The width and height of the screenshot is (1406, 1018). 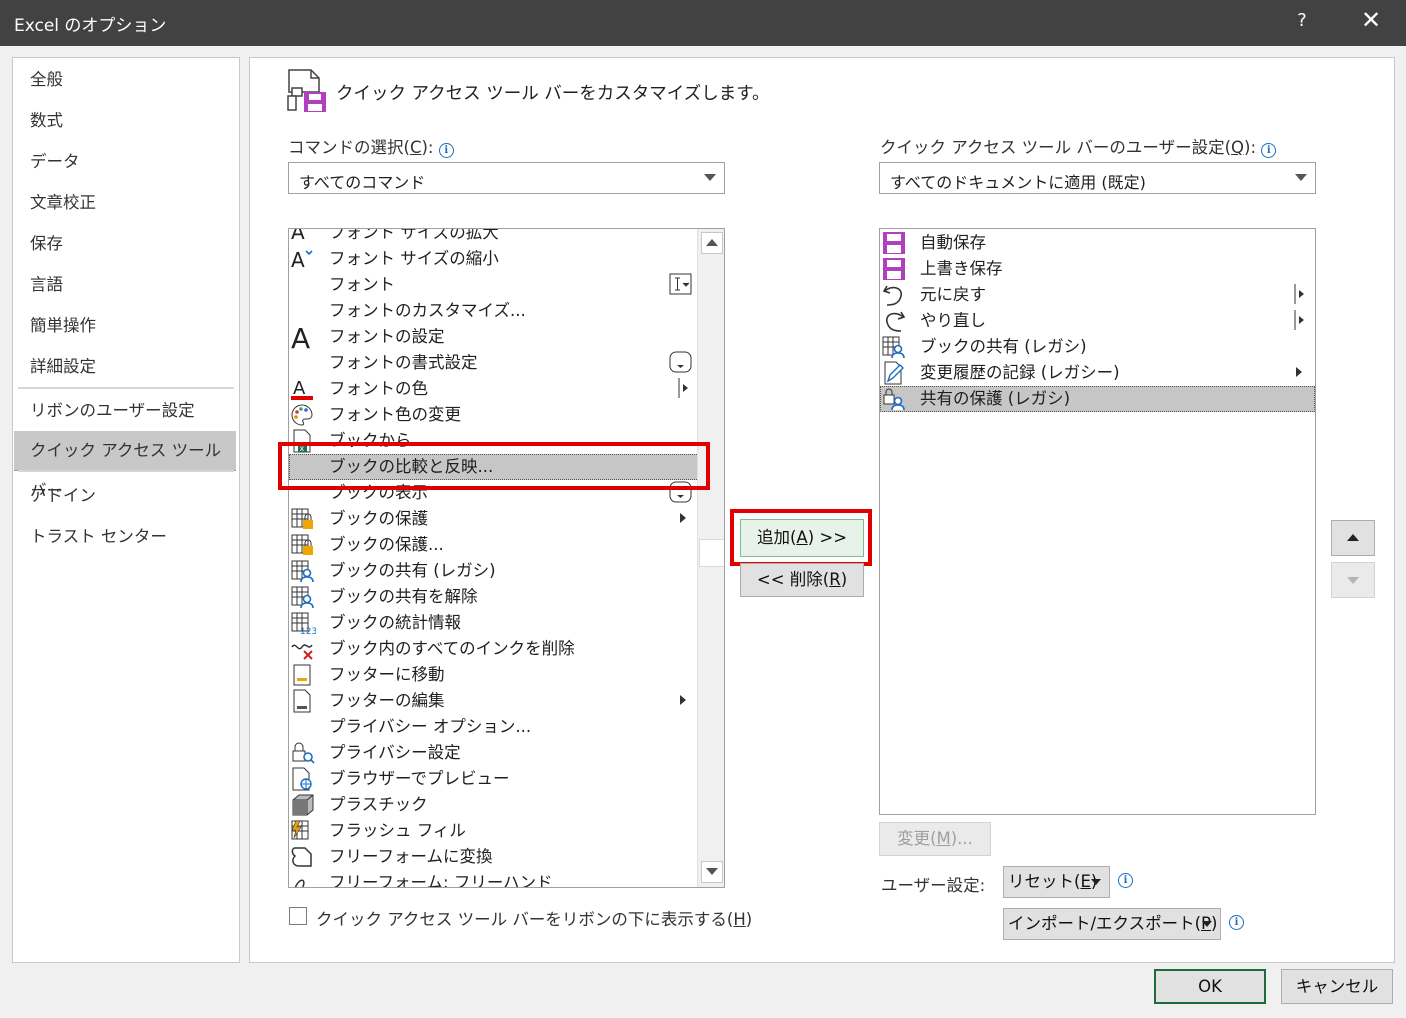 I want to click on qat-item: やり直し, so click(x=1097, y=321).